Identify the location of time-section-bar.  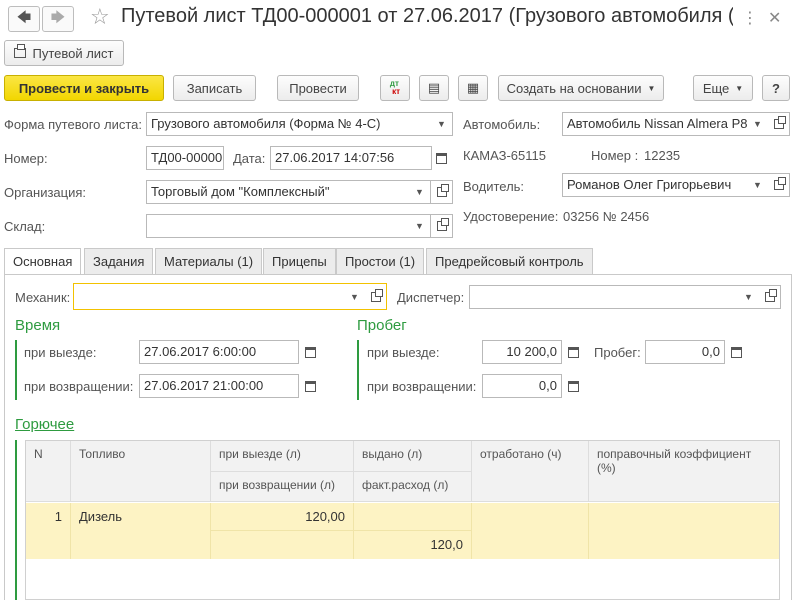
(16, 370).